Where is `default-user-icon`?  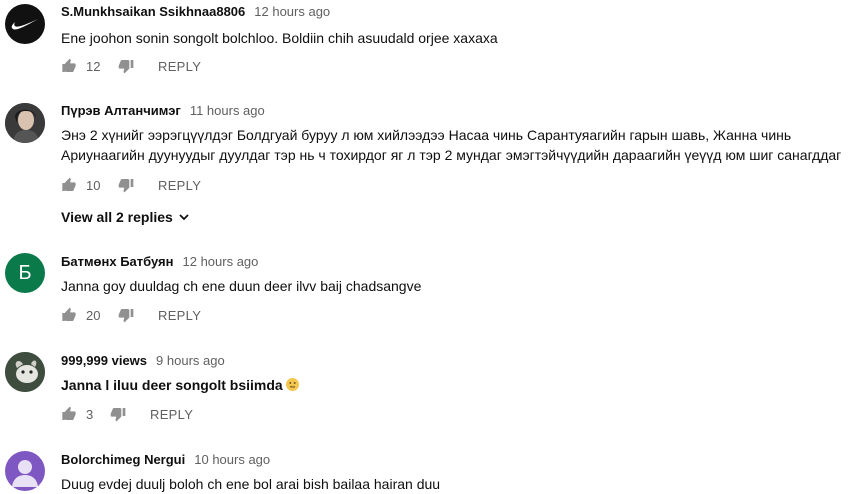 default-user-icon is located at coordinates (25, 473).